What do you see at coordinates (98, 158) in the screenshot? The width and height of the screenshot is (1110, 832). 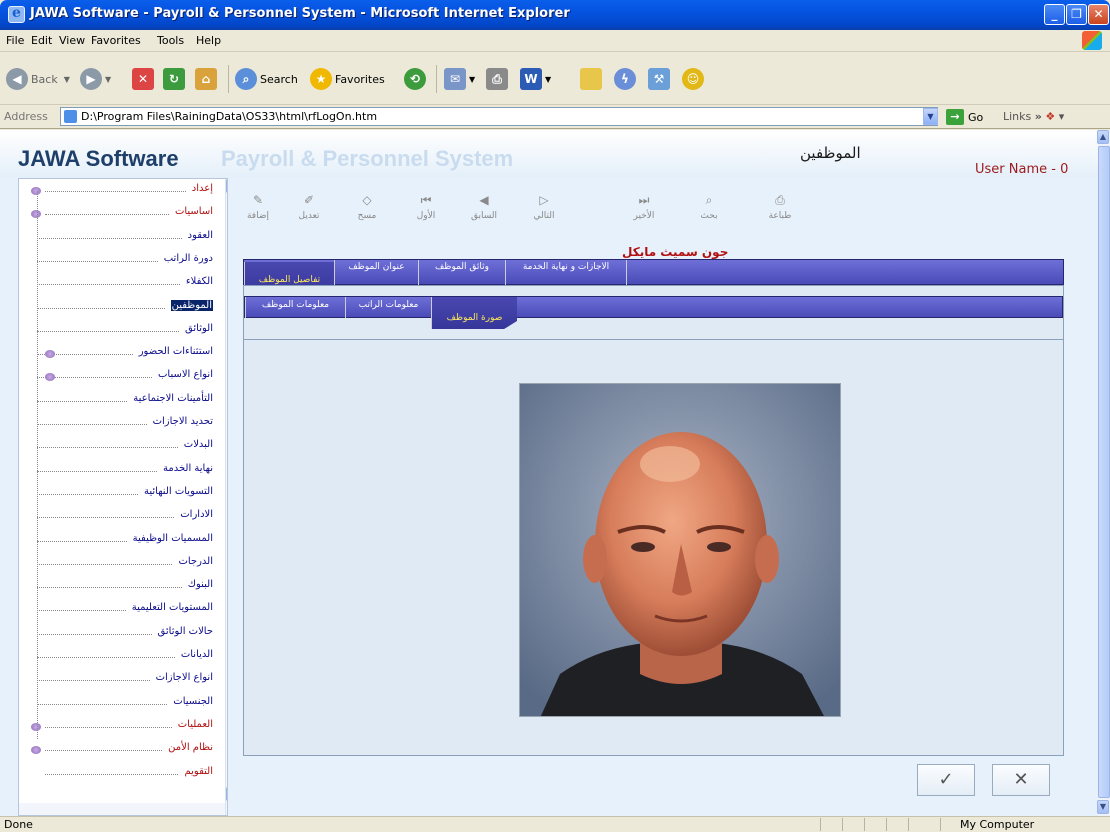 I see `brand-name: JAWA Software` at bounding box center [98, 158].